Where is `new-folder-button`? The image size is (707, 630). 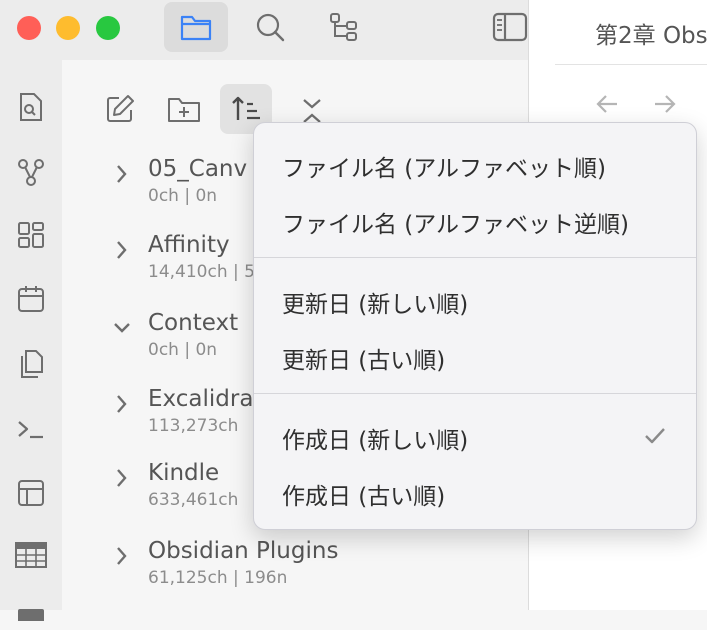 new-folder-button is located at coordinates (184, 109).